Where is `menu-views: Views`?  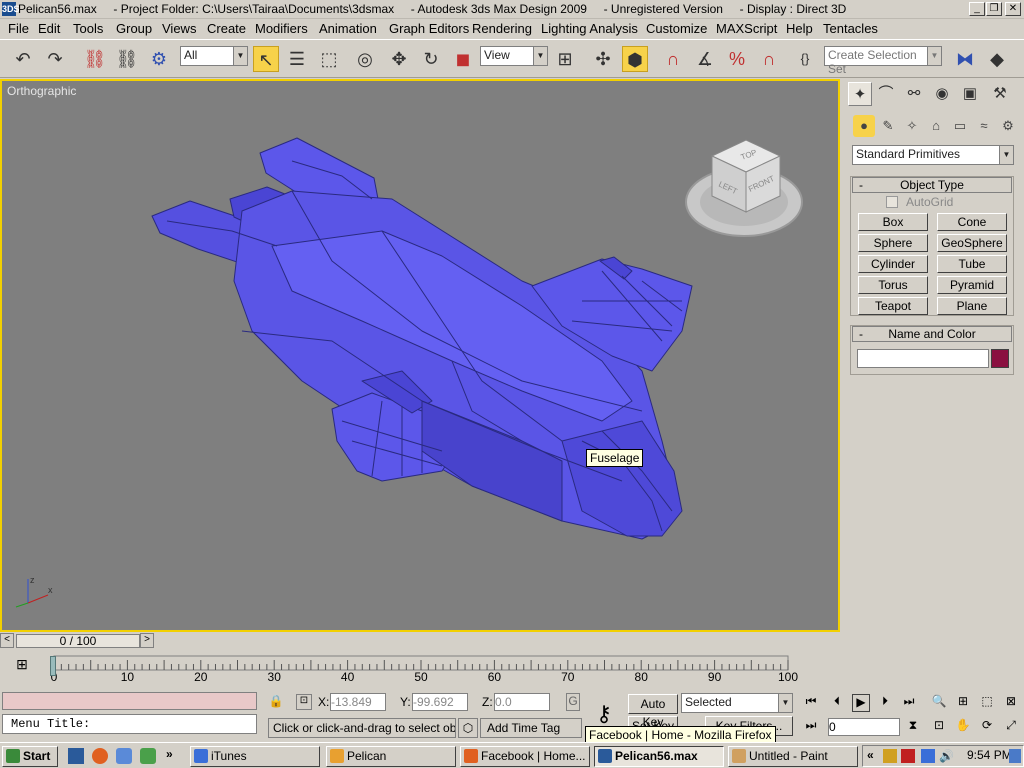
menu-views: Views is located at coordinates (179, 28).